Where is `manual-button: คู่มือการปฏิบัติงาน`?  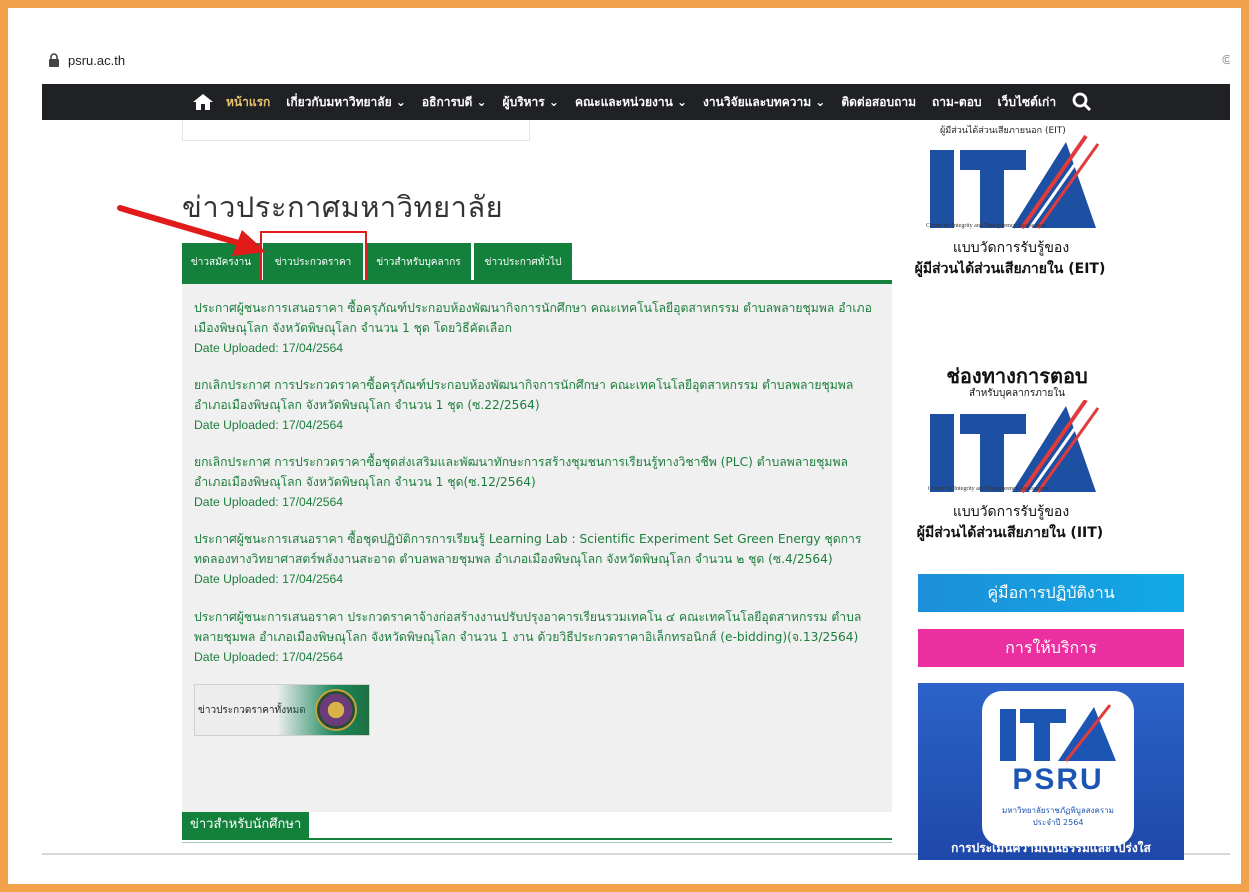
manual-button: คู่มือการปฏิบัติงาน is located at coordinates (1051, 593).